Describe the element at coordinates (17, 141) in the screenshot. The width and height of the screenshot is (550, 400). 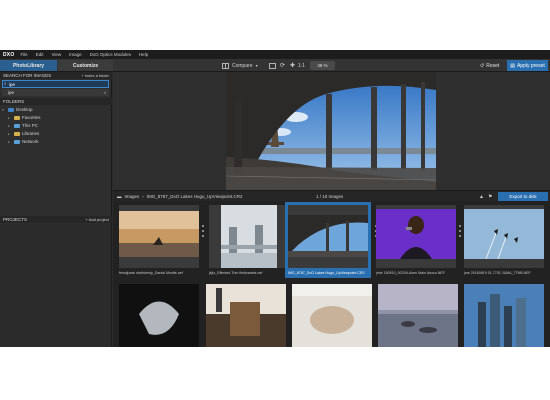
I see `network-icon` at that location.